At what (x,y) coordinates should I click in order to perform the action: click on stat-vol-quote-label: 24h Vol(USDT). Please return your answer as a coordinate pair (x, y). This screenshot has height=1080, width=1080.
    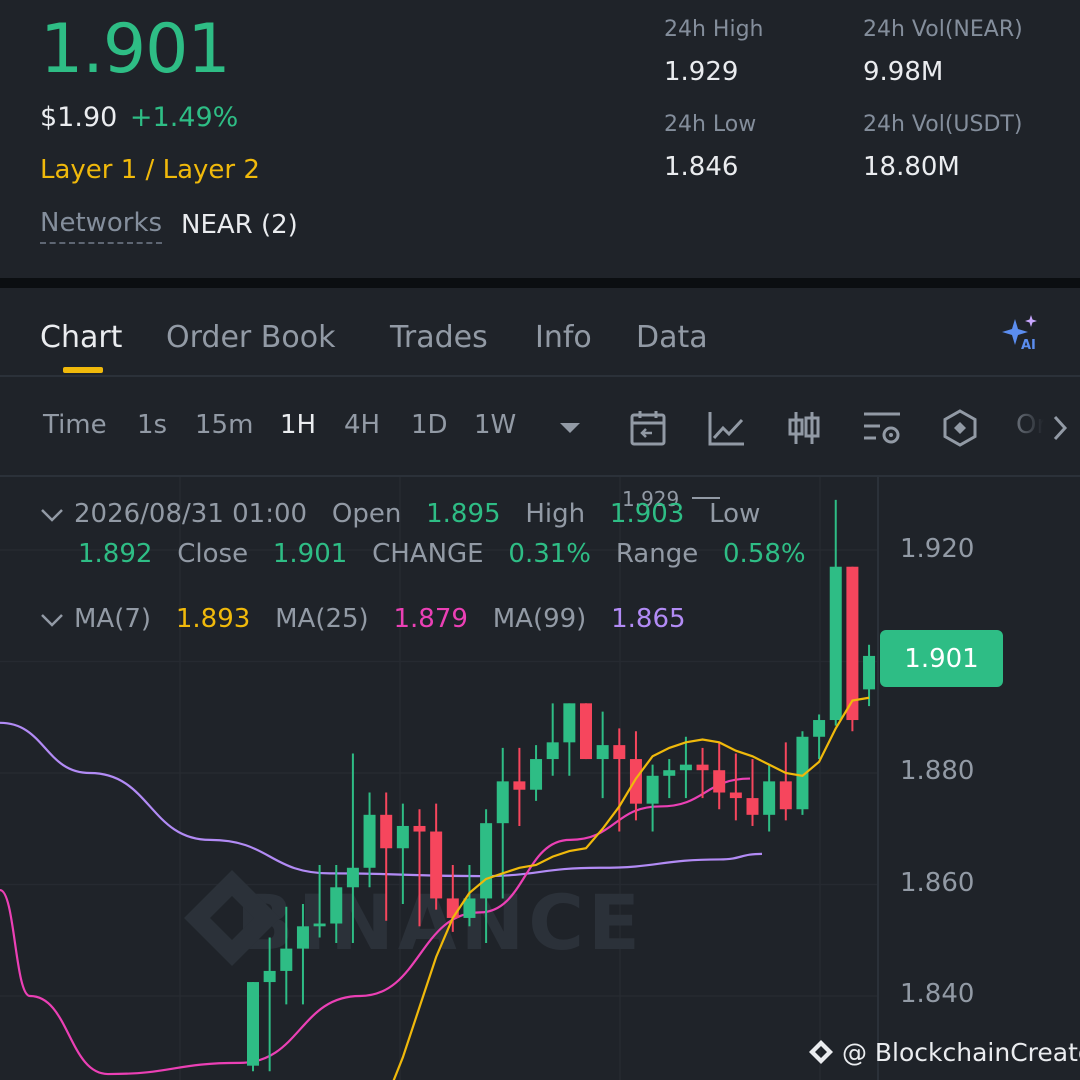
    Looking at the image, I should click on (943, 124).